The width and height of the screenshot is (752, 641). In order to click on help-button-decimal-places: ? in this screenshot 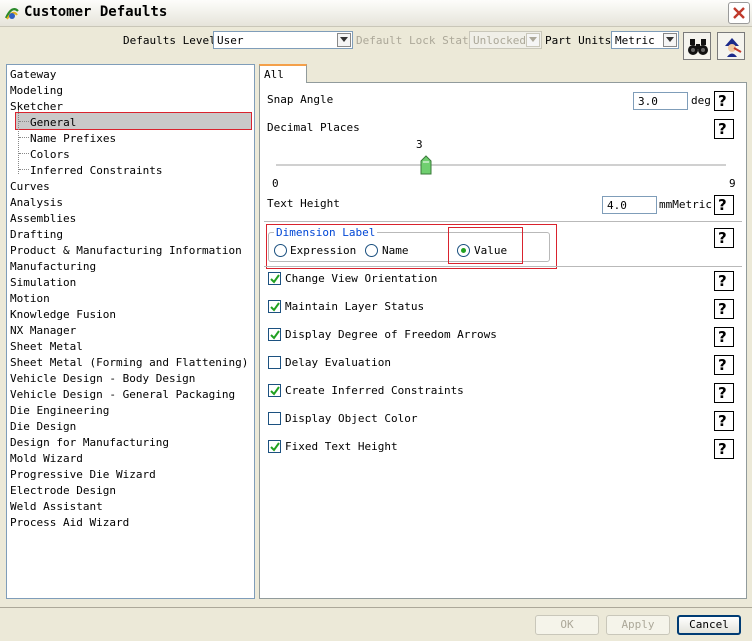, I will do `click(724, 129)`.